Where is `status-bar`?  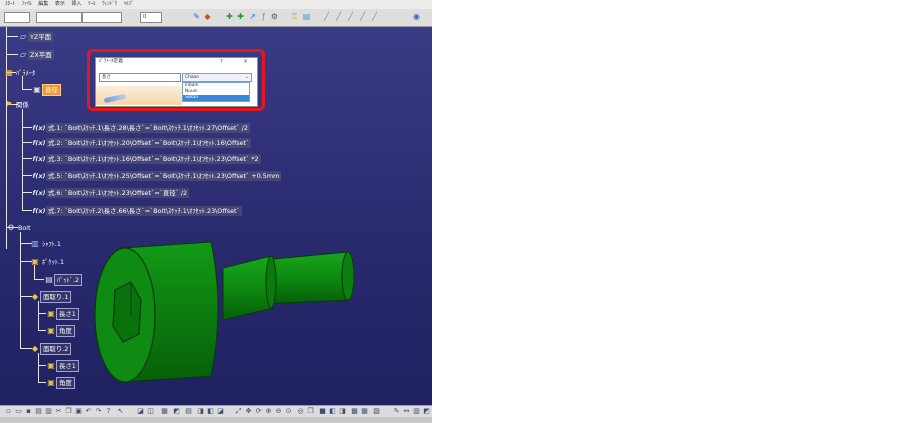 status-bar is located at coordinates (216, 420).